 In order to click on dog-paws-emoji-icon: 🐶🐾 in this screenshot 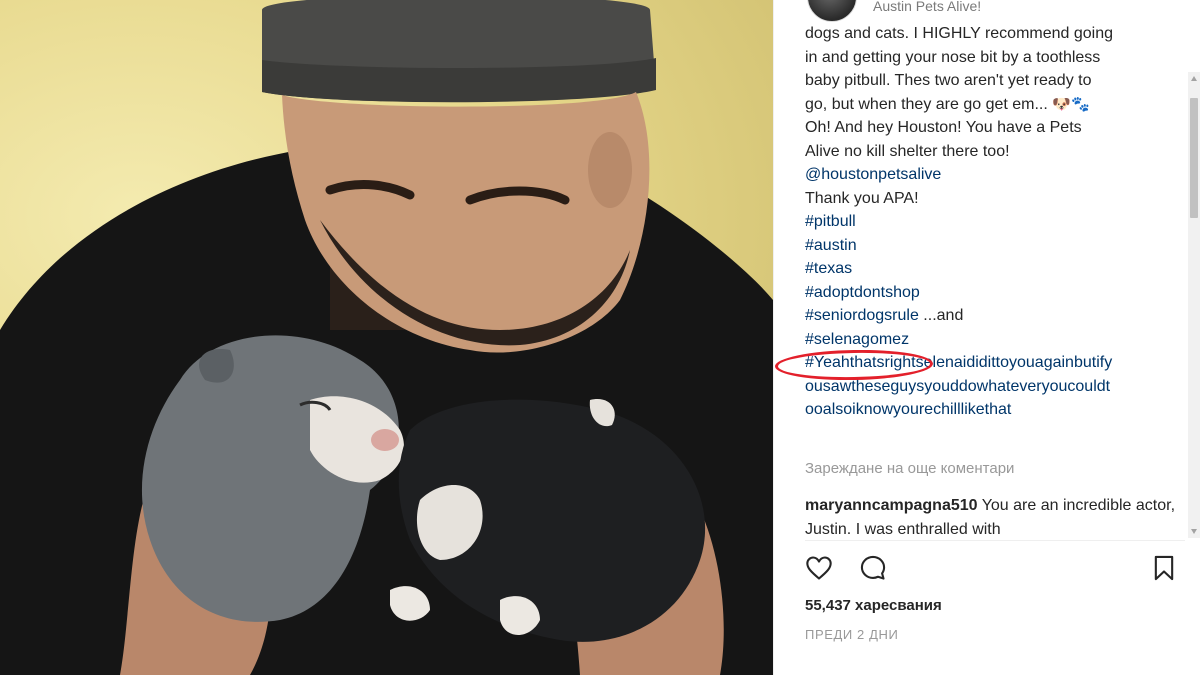, I will do `click(1071, 103)`.